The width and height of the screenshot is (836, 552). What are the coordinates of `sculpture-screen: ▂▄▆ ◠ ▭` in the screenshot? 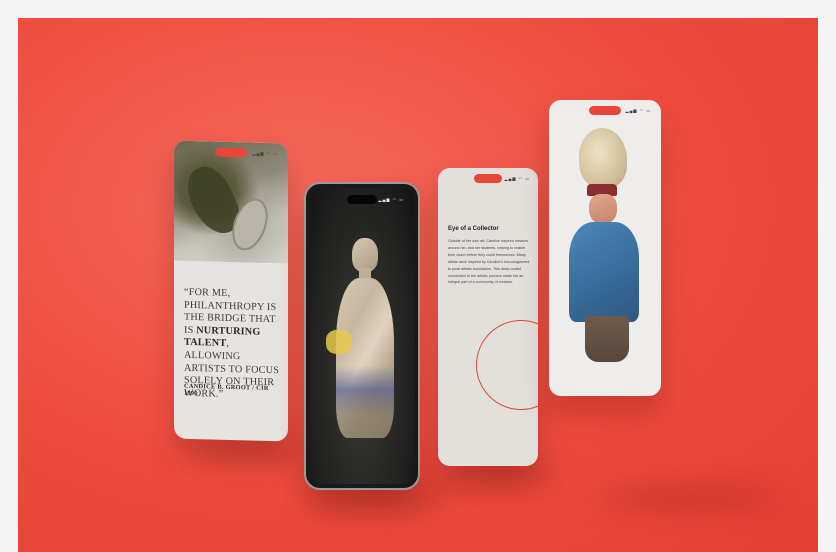 It's located at (362, 336).